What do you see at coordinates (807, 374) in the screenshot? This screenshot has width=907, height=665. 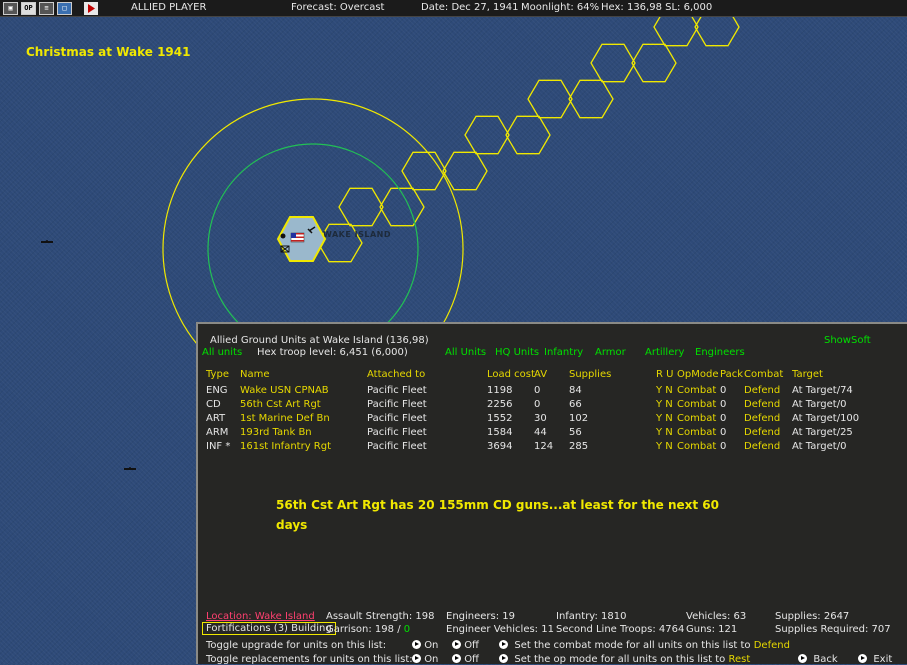 I see `col-target: Target` at bounding box center [807, 374].